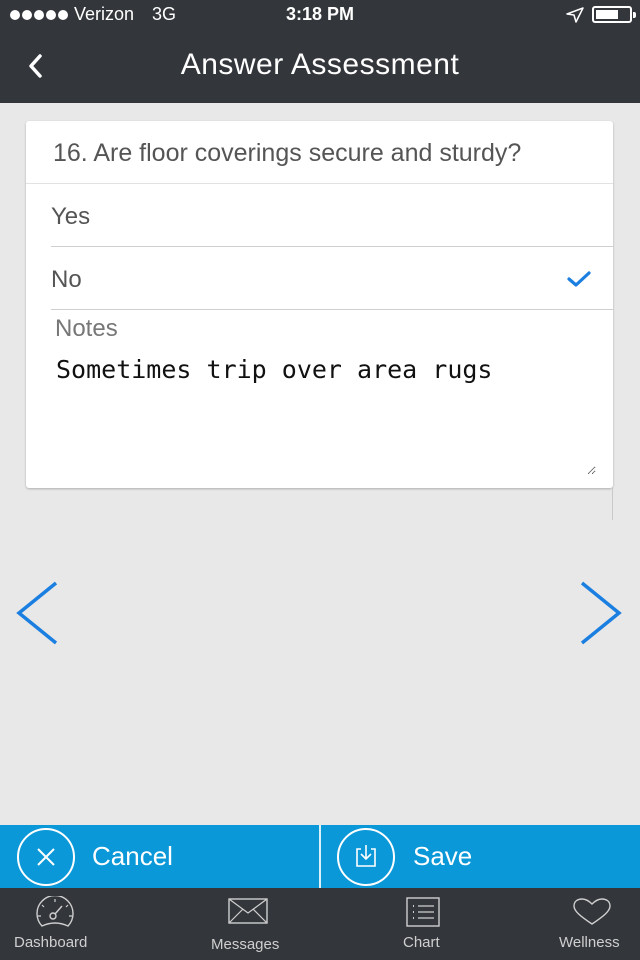 This screenshot has width=640, height=960. Describe the element at coordinates (132, 856) in the screenshot. I see `cancel-label: Cancel` at that location.